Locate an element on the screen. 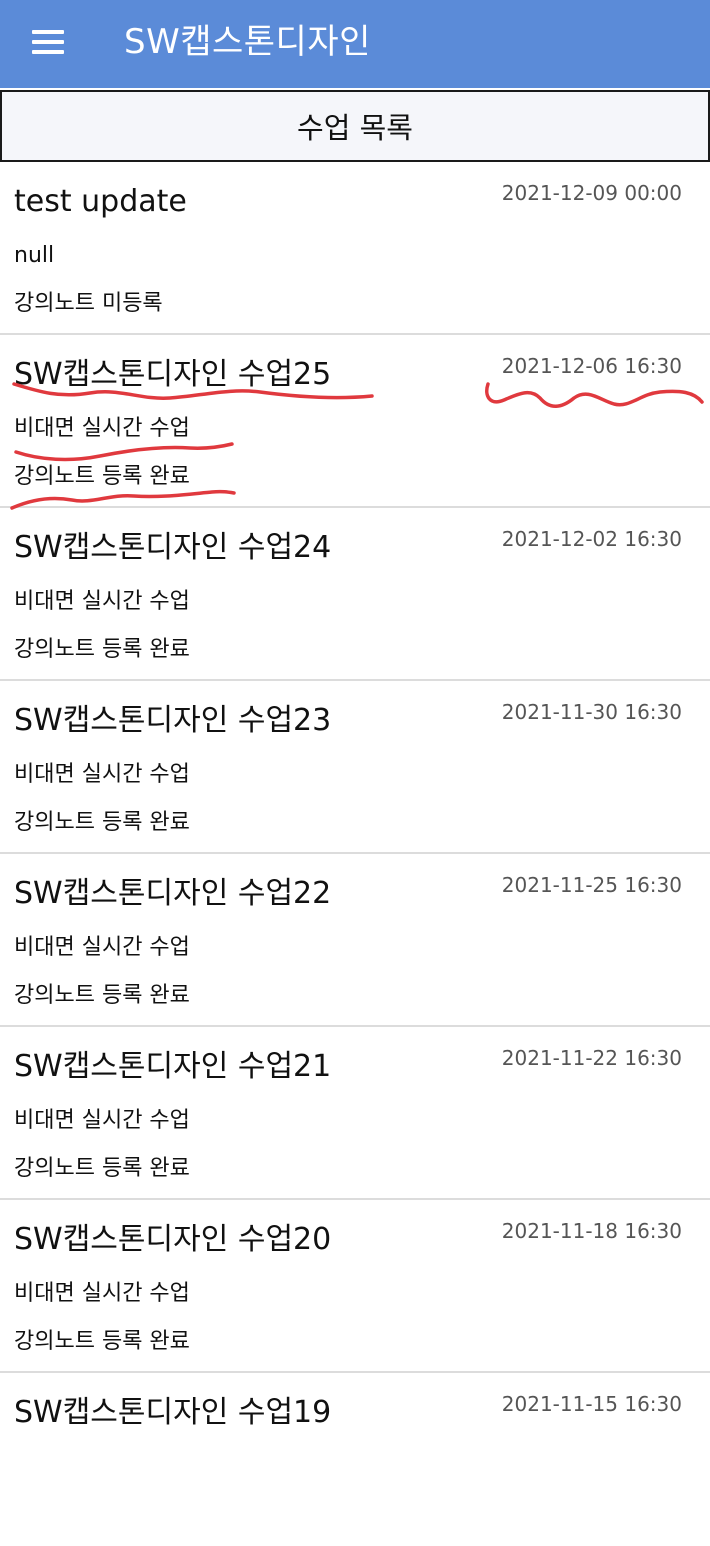 The width and height of the screenshot is (710, 1546). class-date: 2021-11-18 16:30 is located at coordinates (591, 1231).